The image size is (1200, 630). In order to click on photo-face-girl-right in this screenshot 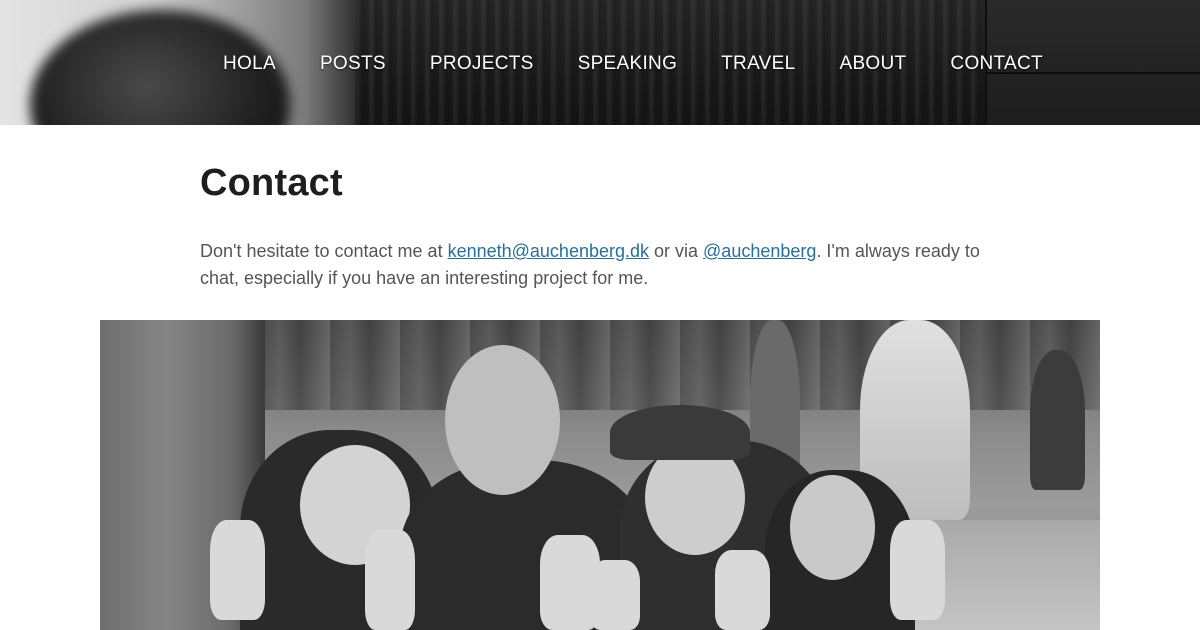, I will do `click(832, 527)`.